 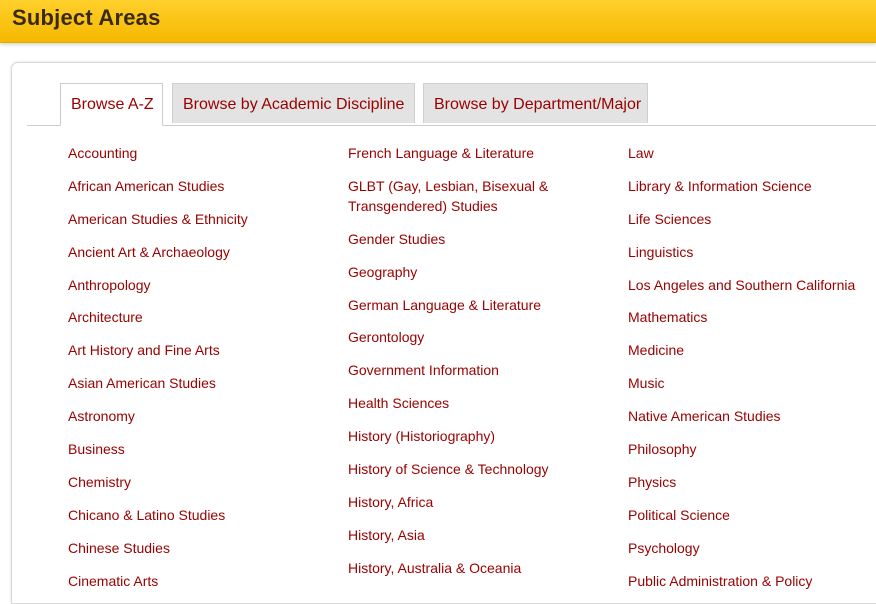 What do you see at coordinates (752, 153) in the screenshot?
I see `subject-link: Law` at bounding box center [752, 153].